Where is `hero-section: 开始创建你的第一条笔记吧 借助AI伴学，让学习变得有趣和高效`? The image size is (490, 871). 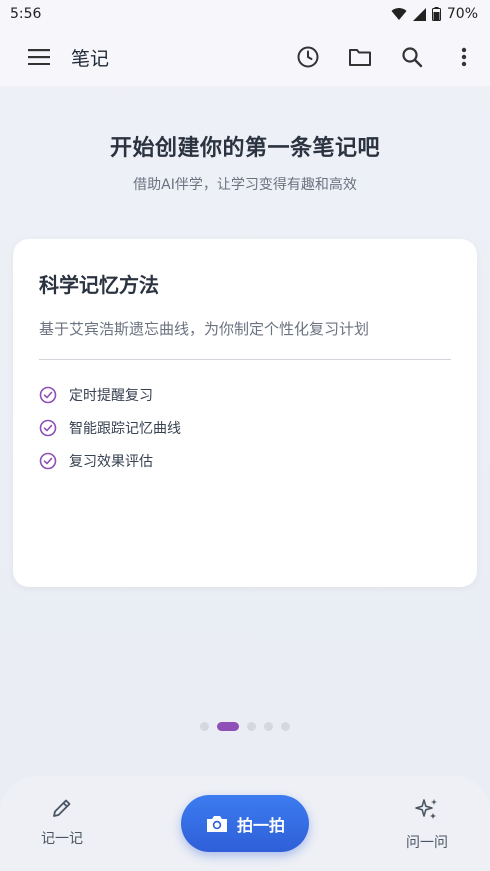
hero-section: 开始创建你的第一条笔记吧 借助AI伴学，让学习变得有趣和高效 is located at coordinates (245, 162).